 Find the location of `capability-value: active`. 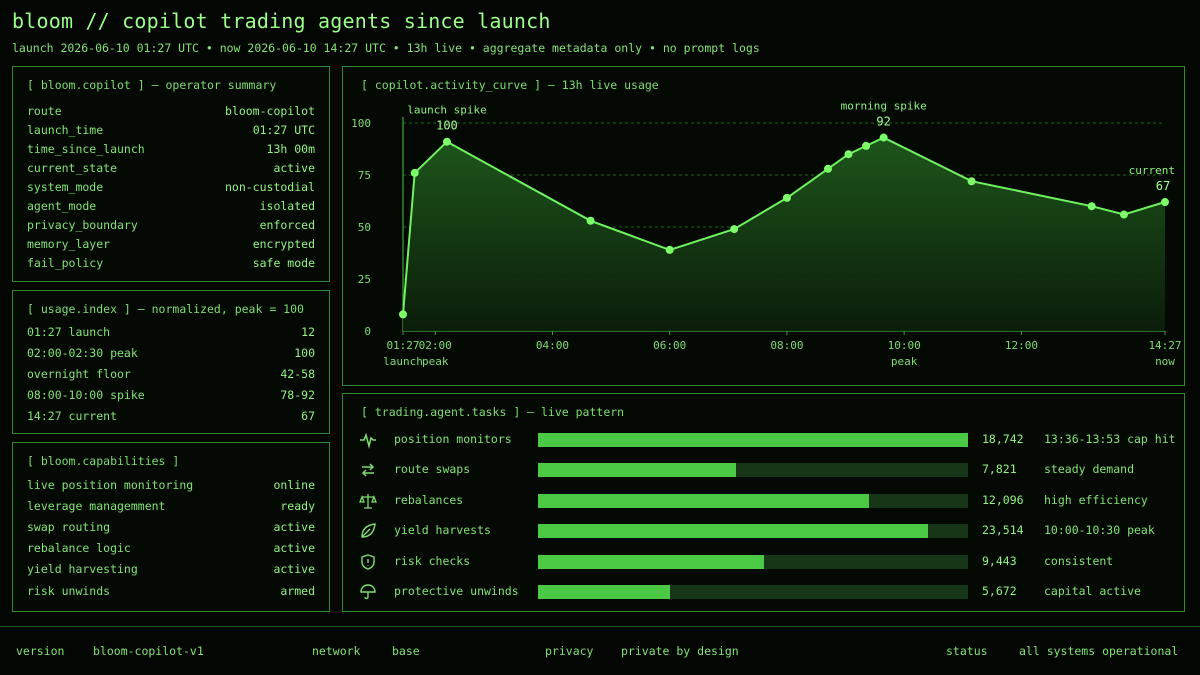

capability-value: active is located at coordinates (294, 526).